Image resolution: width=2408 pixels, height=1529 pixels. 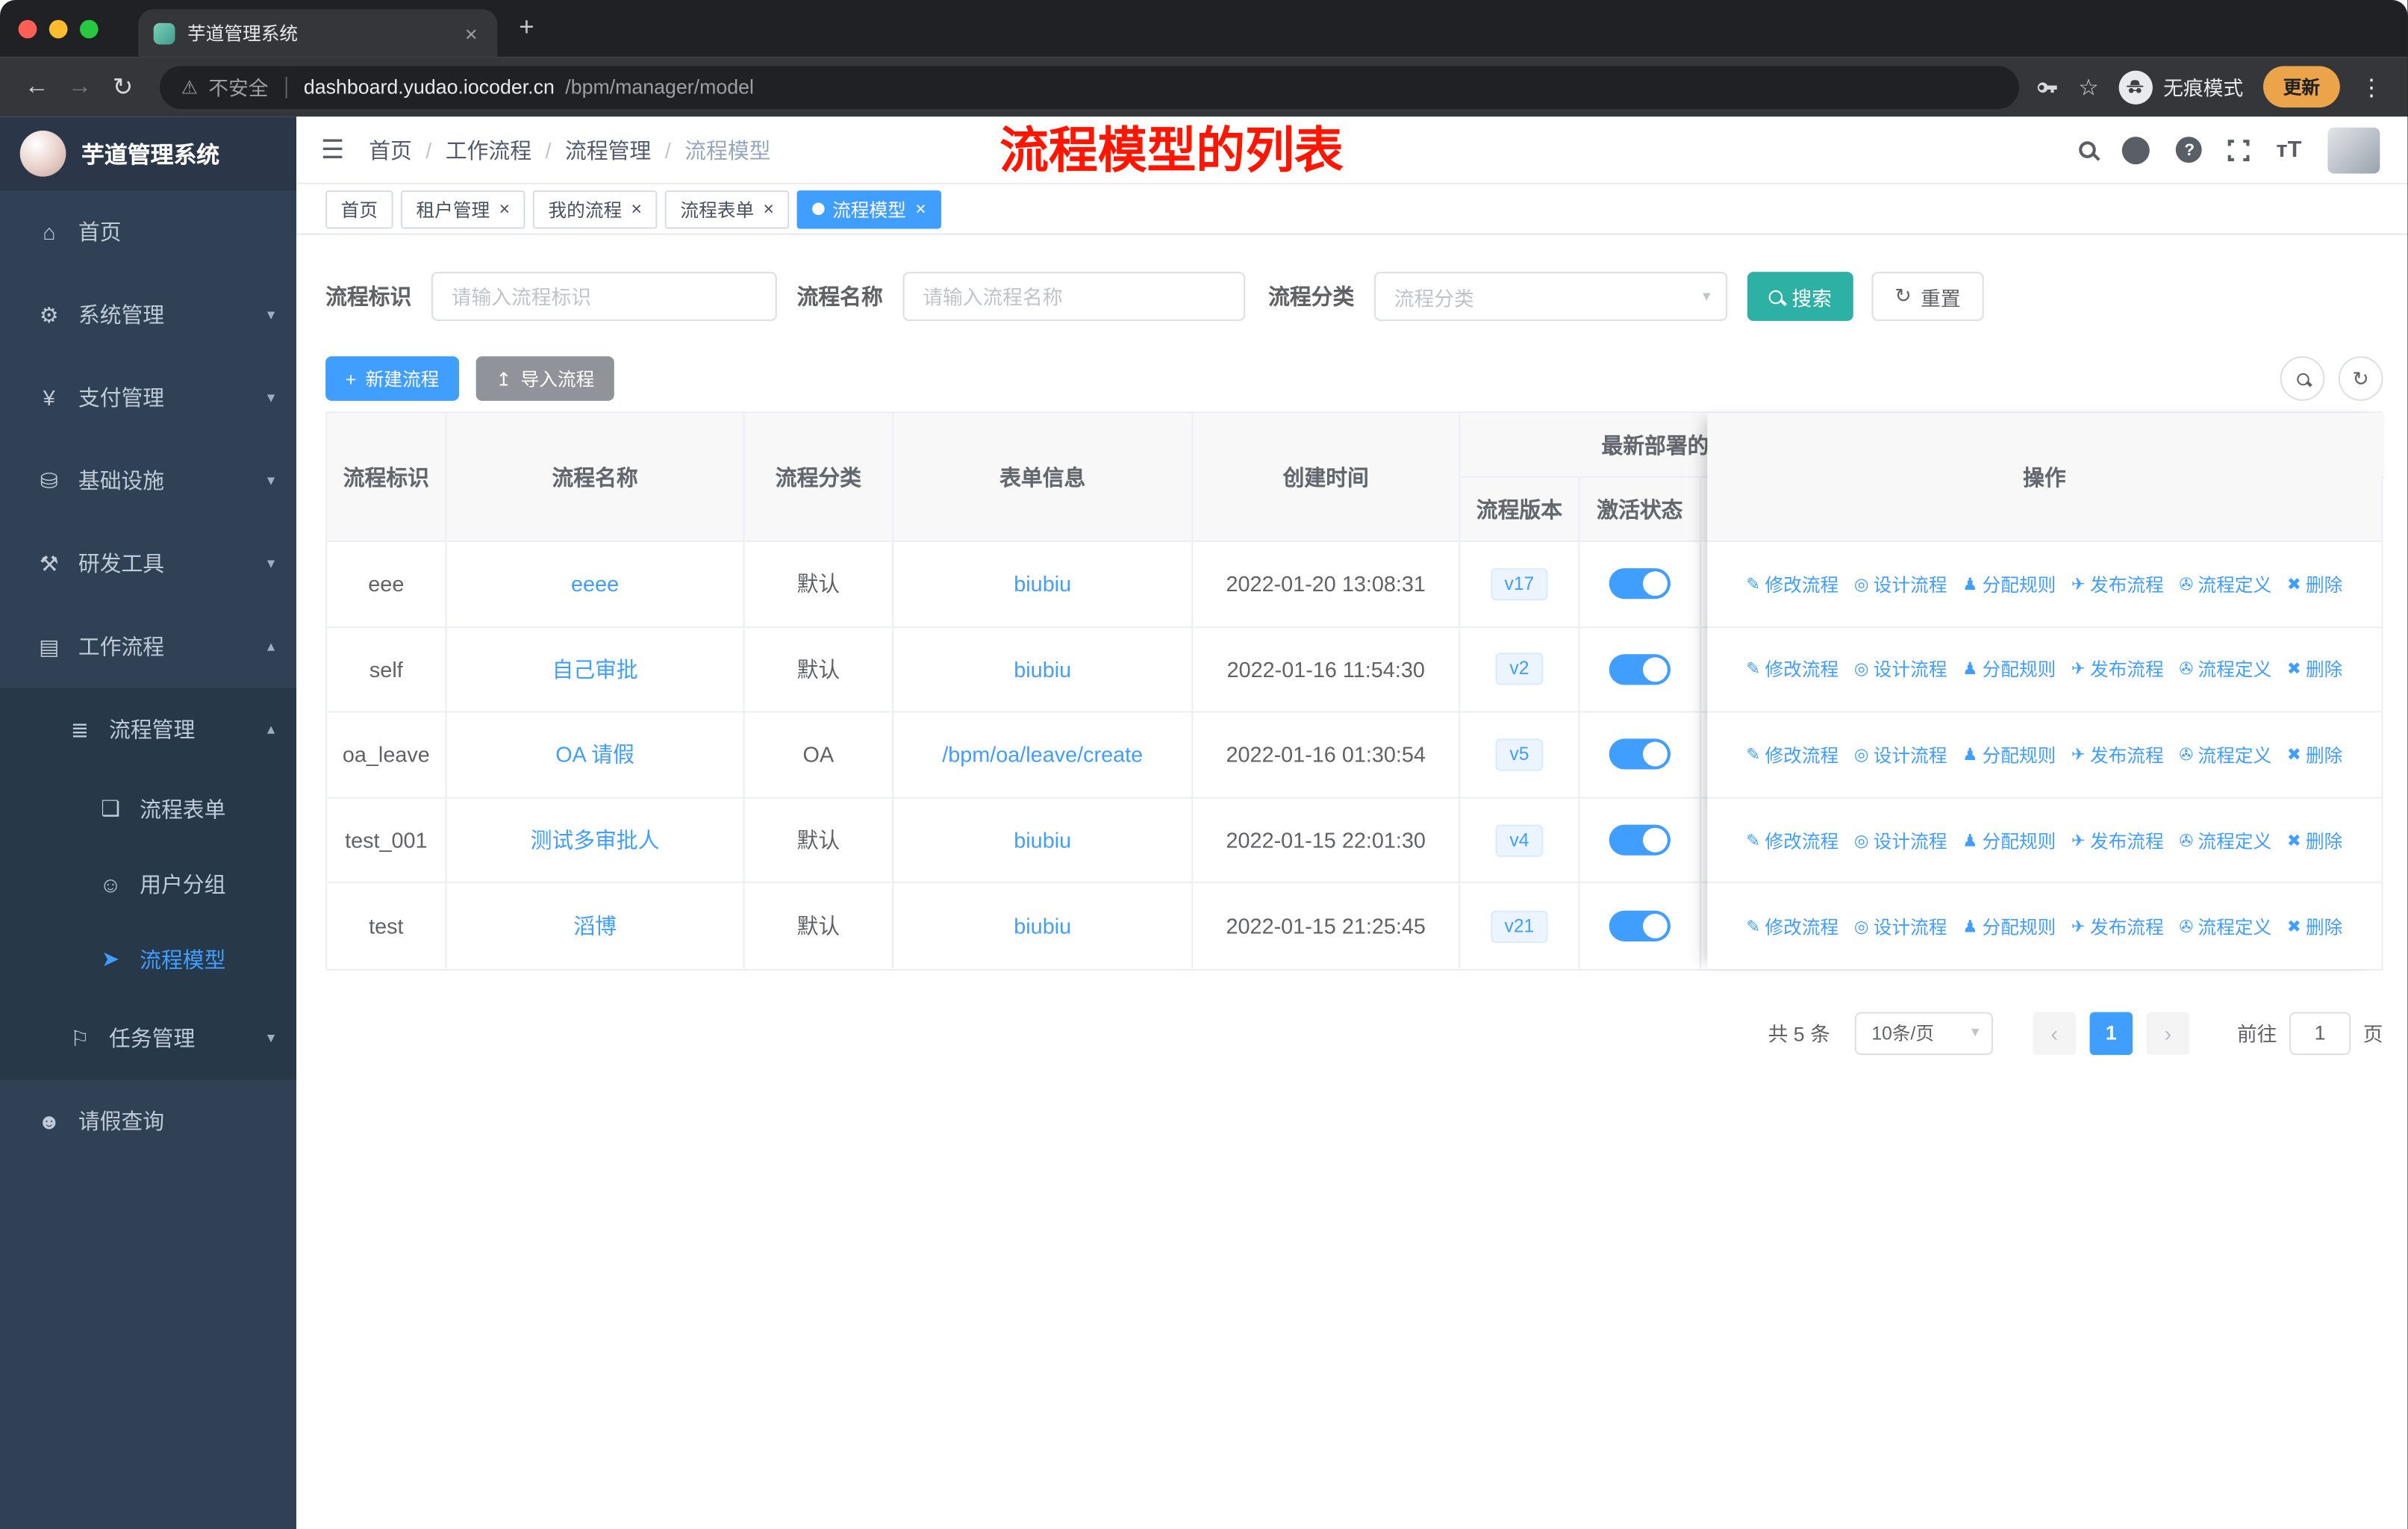 I want to click on user-avatar, so click(x=2353, y=149).